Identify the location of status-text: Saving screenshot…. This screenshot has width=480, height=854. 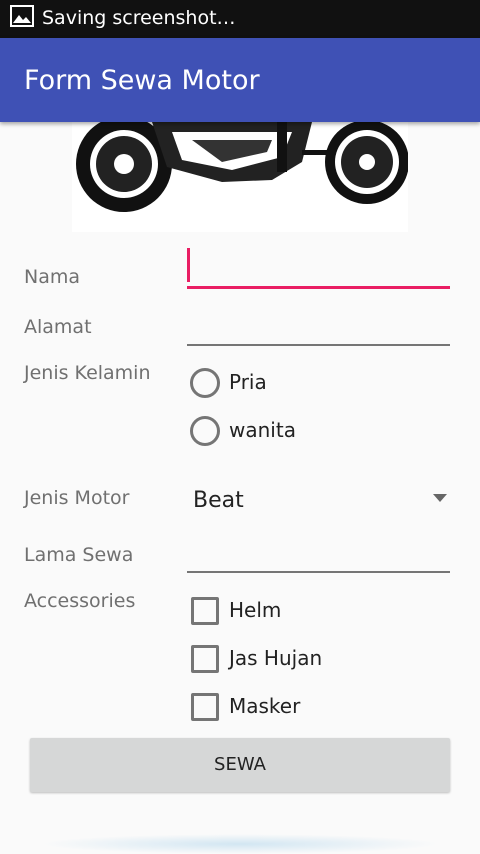
(139, 18).